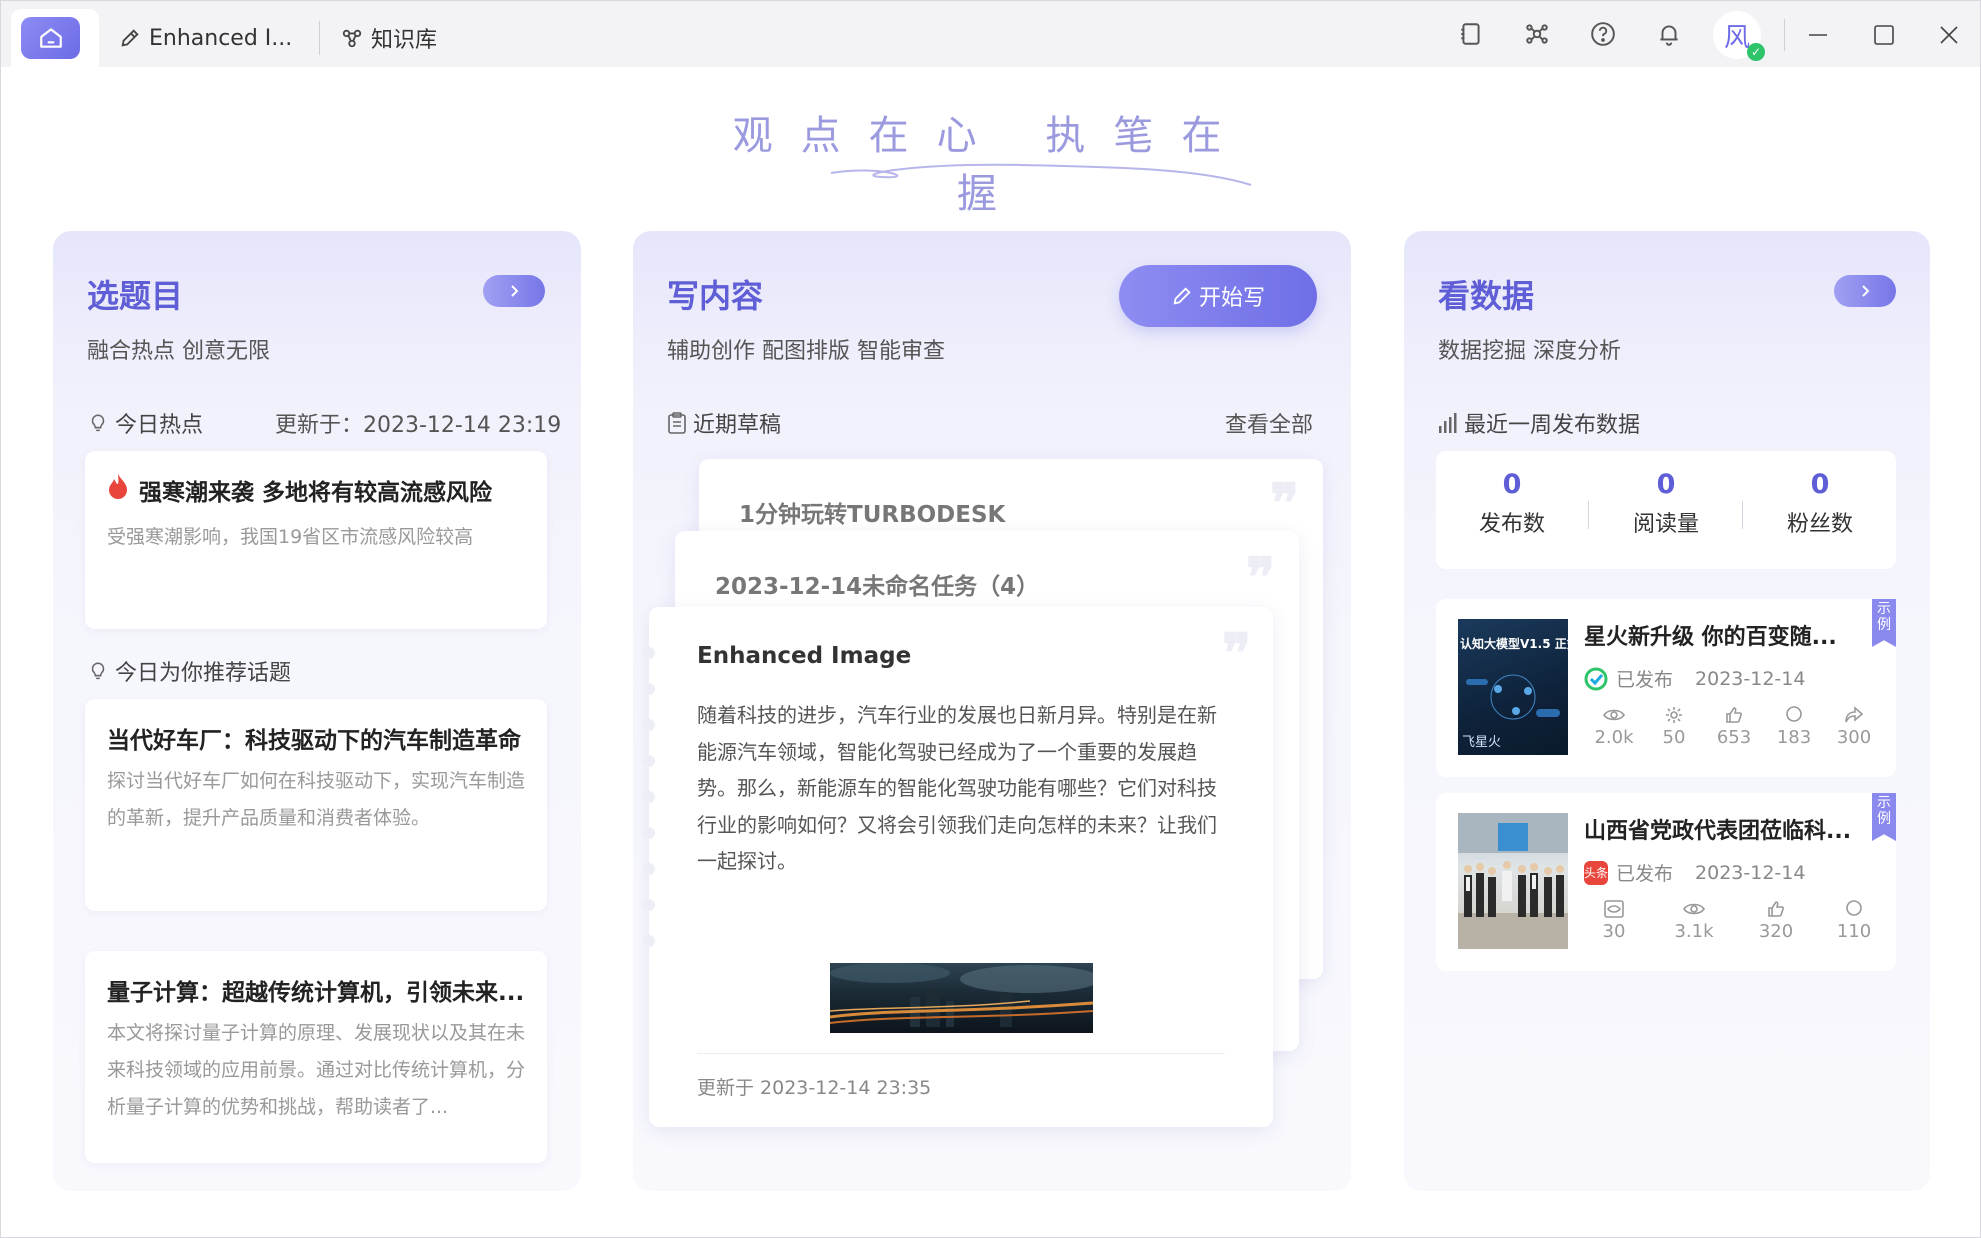 The height and width of the screenshot is (1238, 1981). I want to click on maximize-button, so click(1884, 35).